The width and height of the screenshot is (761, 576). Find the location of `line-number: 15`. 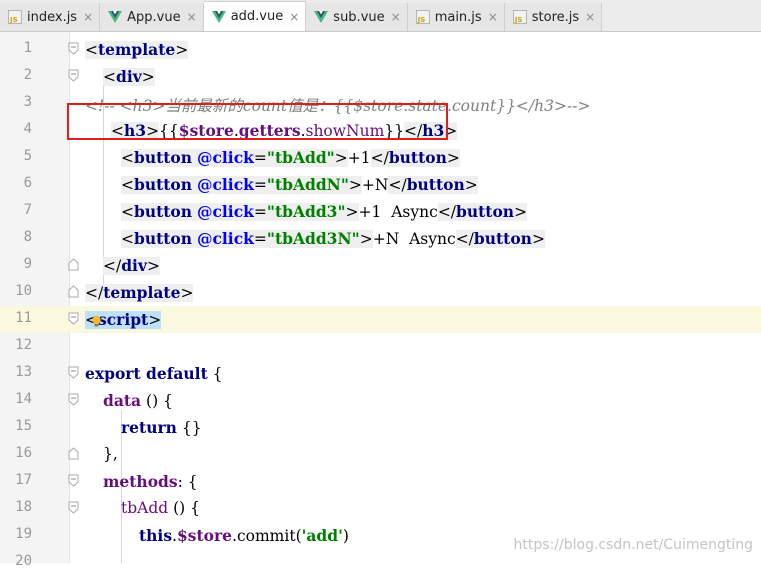

line-number: 15 is located at coordinates (23, 426).